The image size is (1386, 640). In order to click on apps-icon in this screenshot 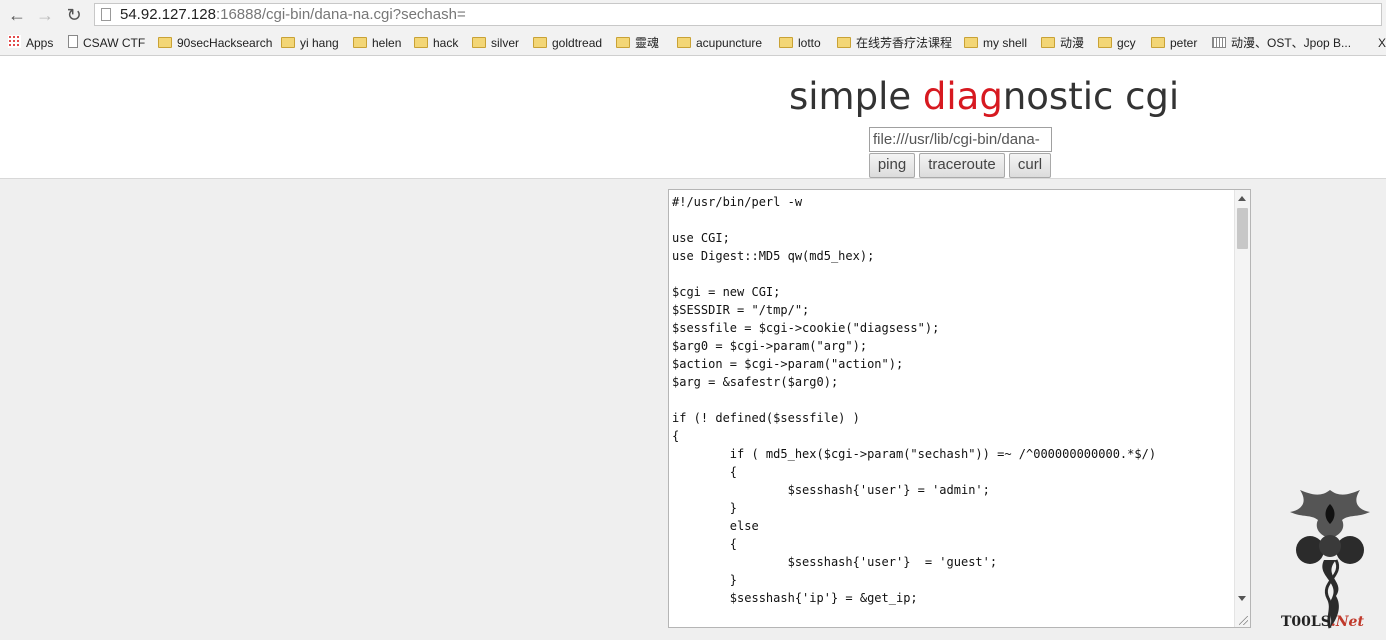, I will do `click(14, 41)`.